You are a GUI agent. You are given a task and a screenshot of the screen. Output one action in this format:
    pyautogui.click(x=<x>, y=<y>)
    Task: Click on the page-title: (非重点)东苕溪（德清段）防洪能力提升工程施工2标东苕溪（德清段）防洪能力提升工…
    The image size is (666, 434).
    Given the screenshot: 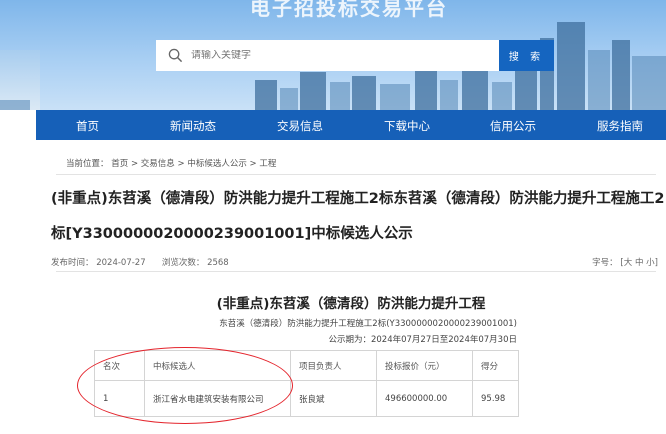 What is the action you would take?
    pyautogui.click(x=358, y=216)
    